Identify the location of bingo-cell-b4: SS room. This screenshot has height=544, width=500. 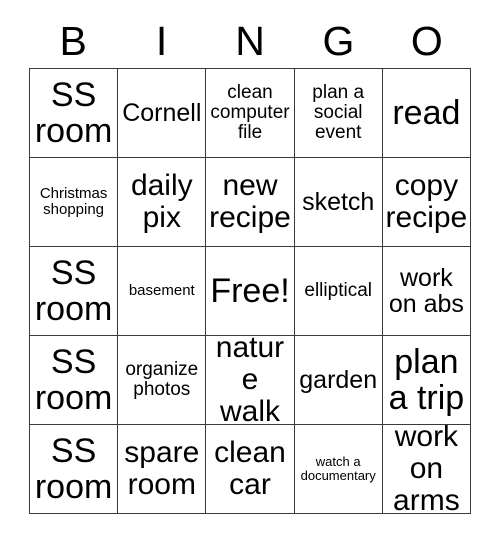
(74, 380).